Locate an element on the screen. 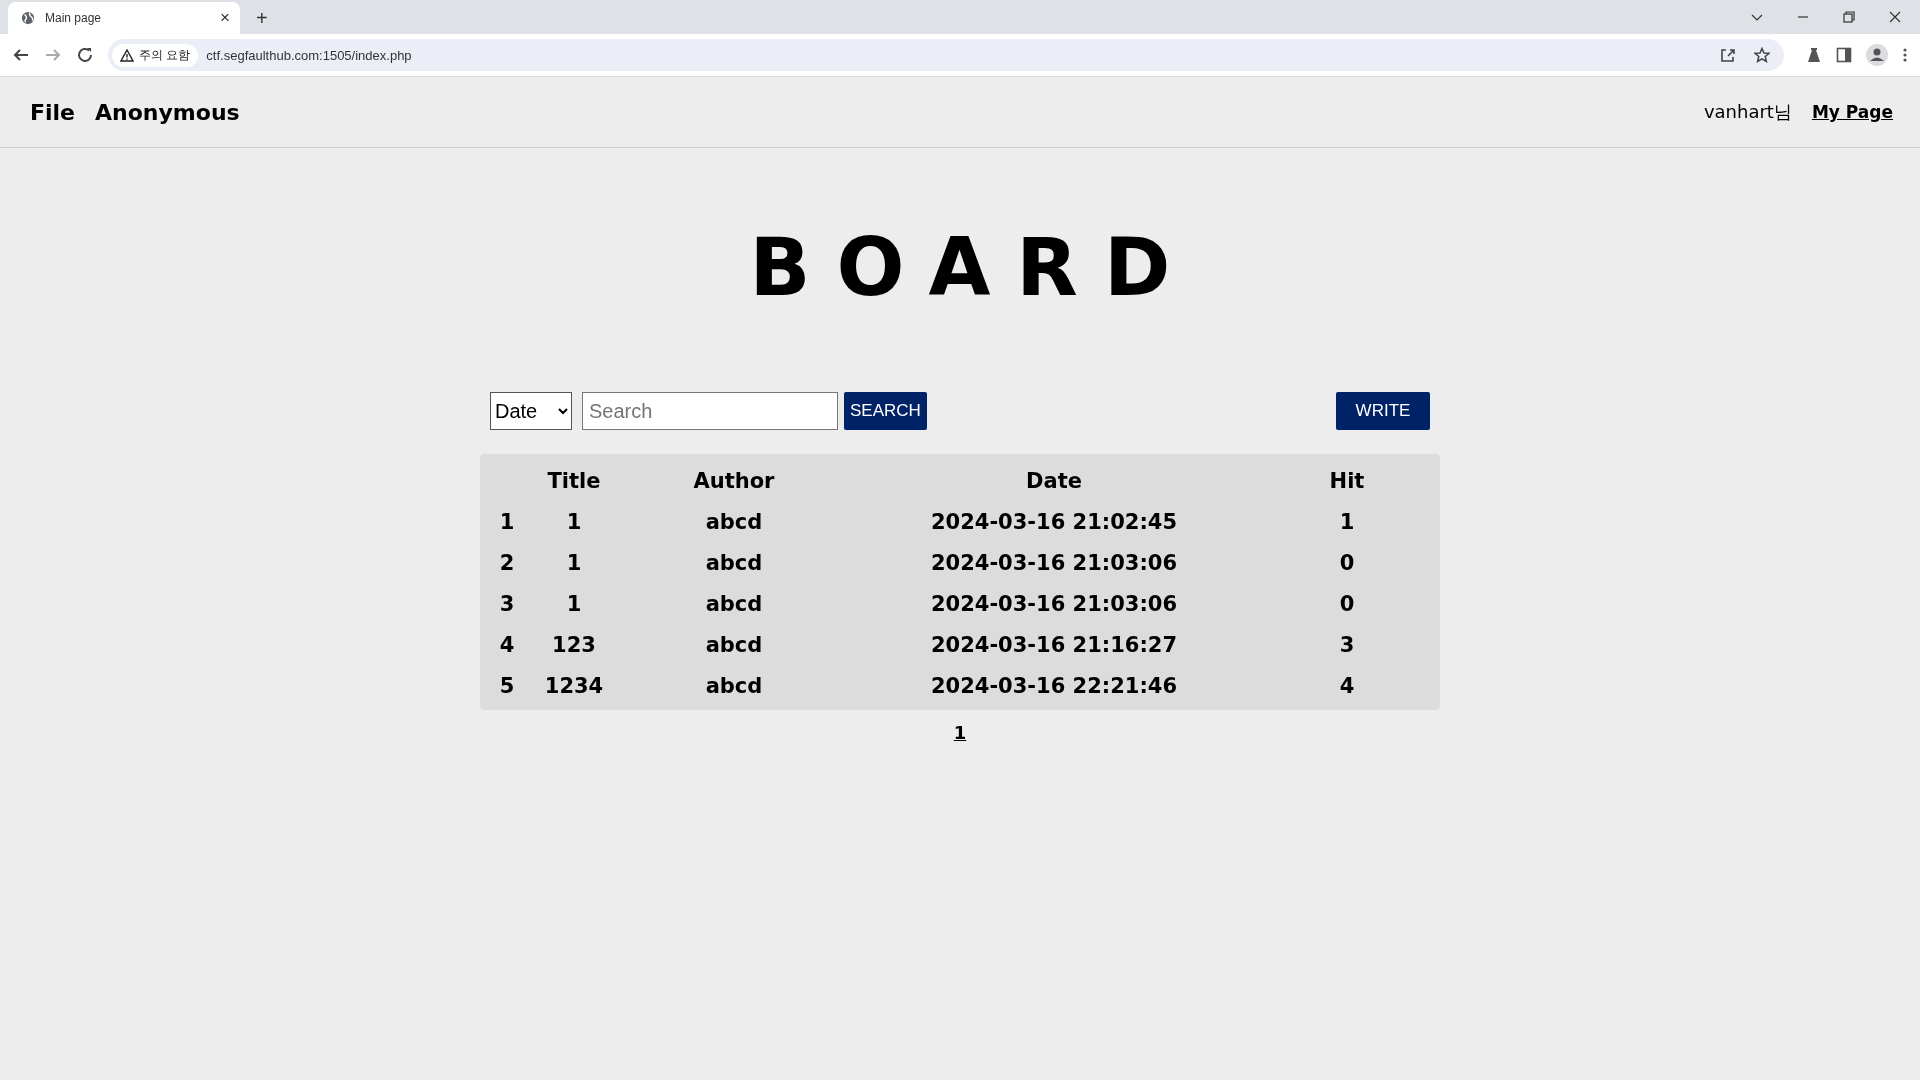 The image size is (1920, 1080). security-chip: 주의 요함 is located at coordinates (155, 55).